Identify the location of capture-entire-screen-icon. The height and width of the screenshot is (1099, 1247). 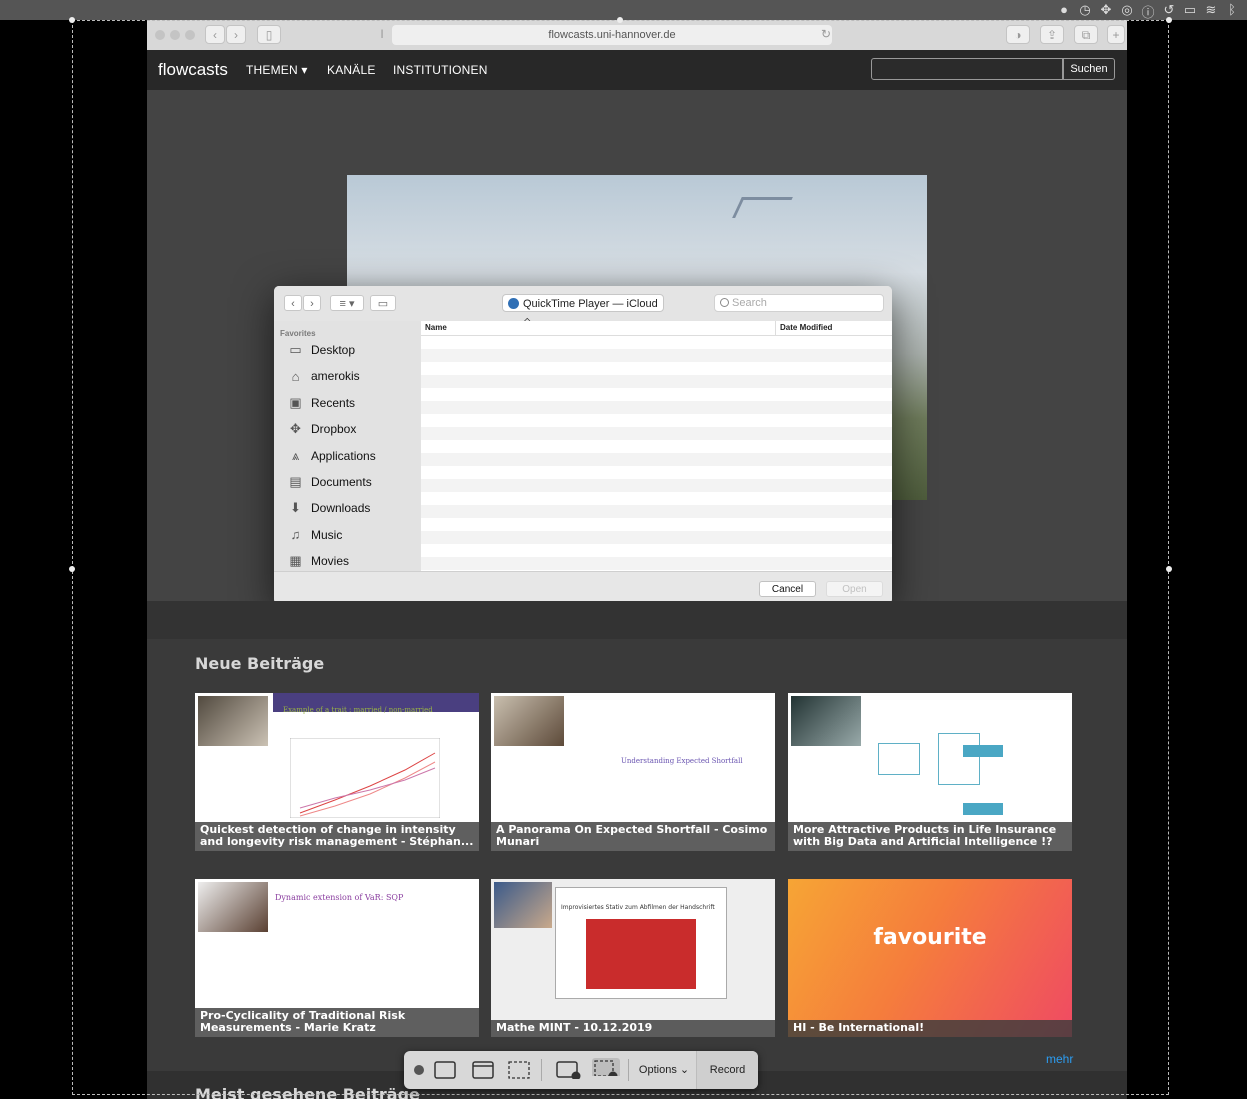
(445, 1070).